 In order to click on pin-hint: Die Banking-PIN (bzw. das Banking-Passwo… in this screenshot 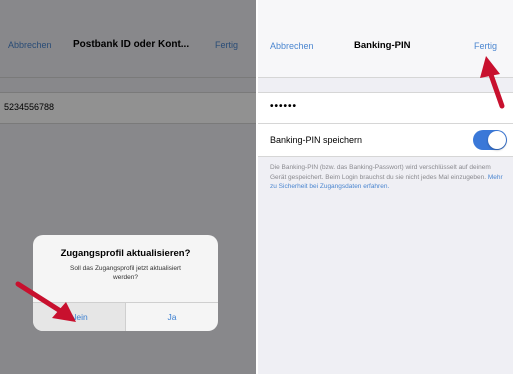, I will do `click(388, 177)`.